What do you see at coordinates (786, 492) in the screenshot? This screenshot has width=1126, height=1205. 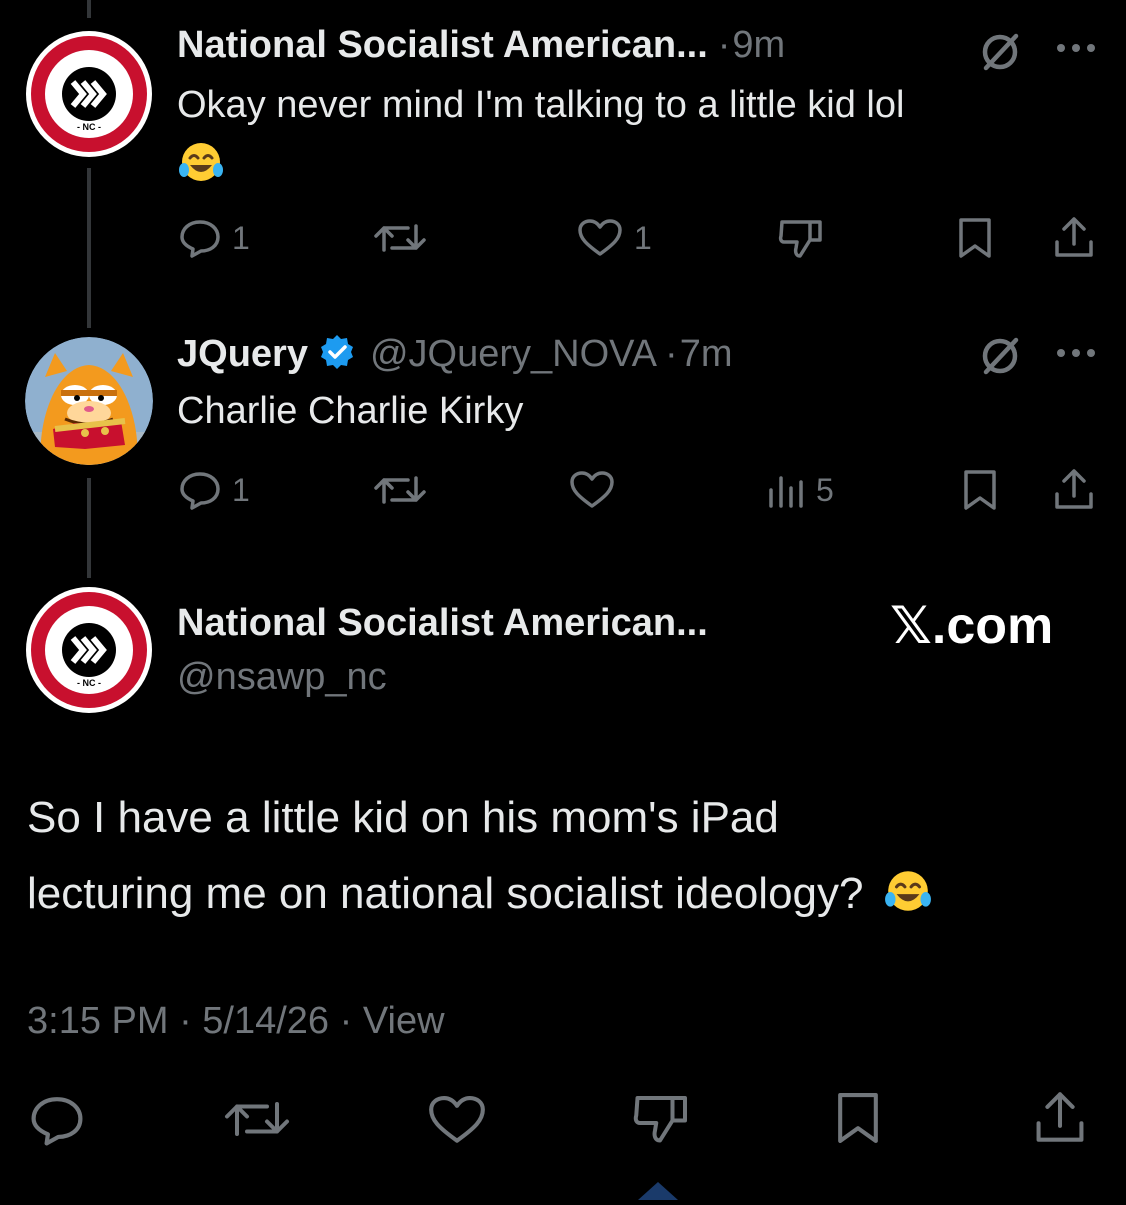 I see `views-icon` at bounding box center [786, 492].